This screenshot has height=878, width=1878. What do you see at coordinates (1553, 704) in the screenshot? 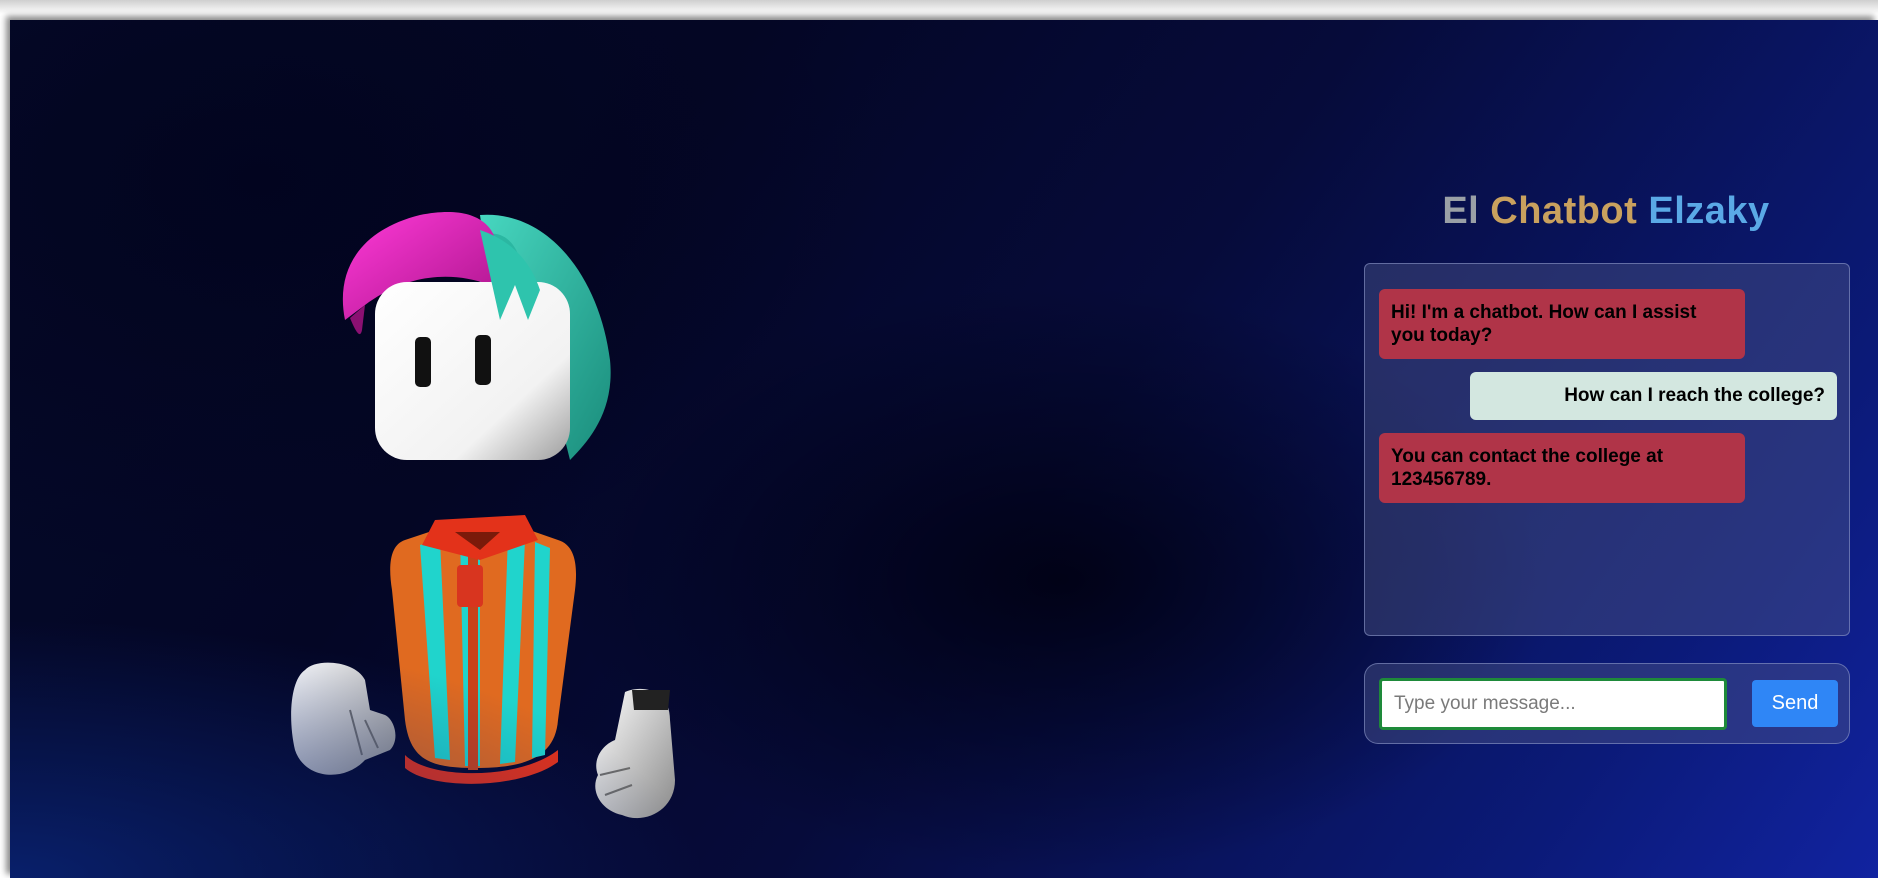
I see `message-input` at bounding box center [1553, 704].